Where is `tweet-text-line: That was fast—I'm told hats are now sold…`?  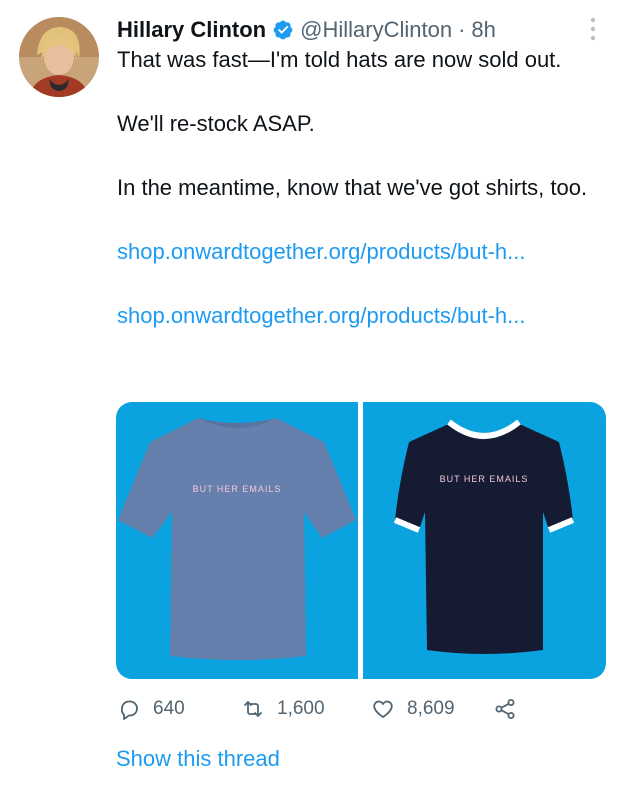 tweet-text-line: That was fast—I'm told hats are now sold… is located at coordinates (339, 59).